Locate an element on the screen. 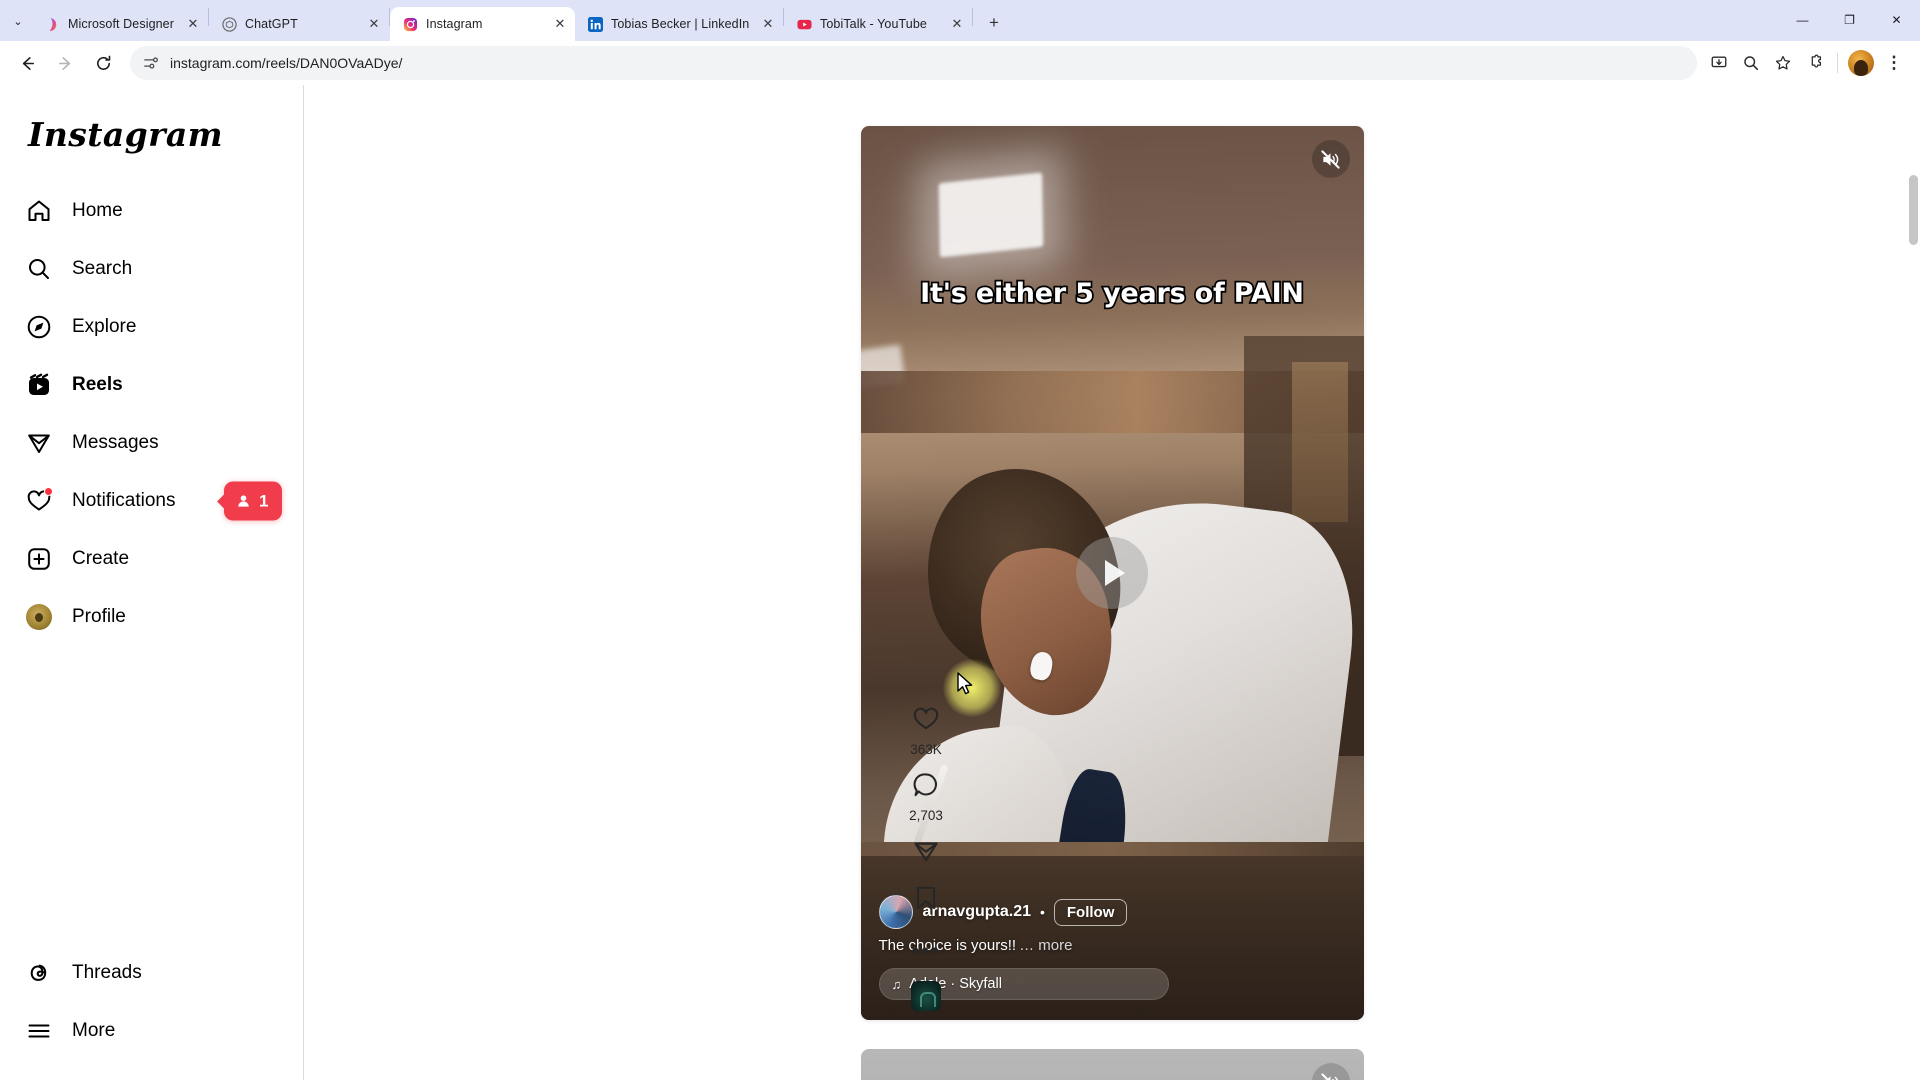 The image size is (1920, 1080). sidebar-item-explore: Explore is located at coordinates (151, 327).